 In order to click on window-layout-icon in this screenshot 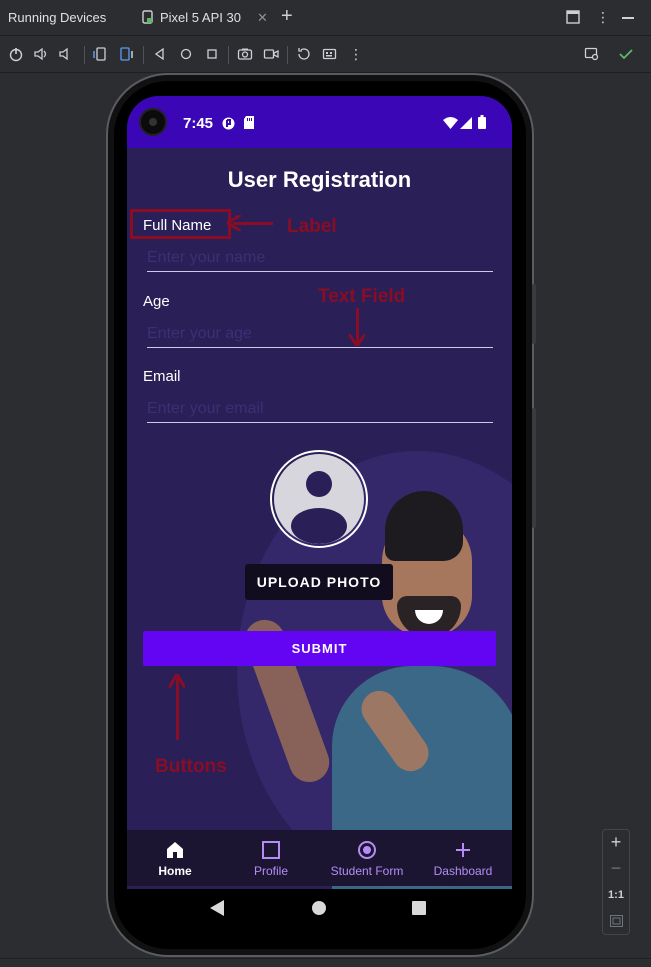, I will do `click(573, 17)`.